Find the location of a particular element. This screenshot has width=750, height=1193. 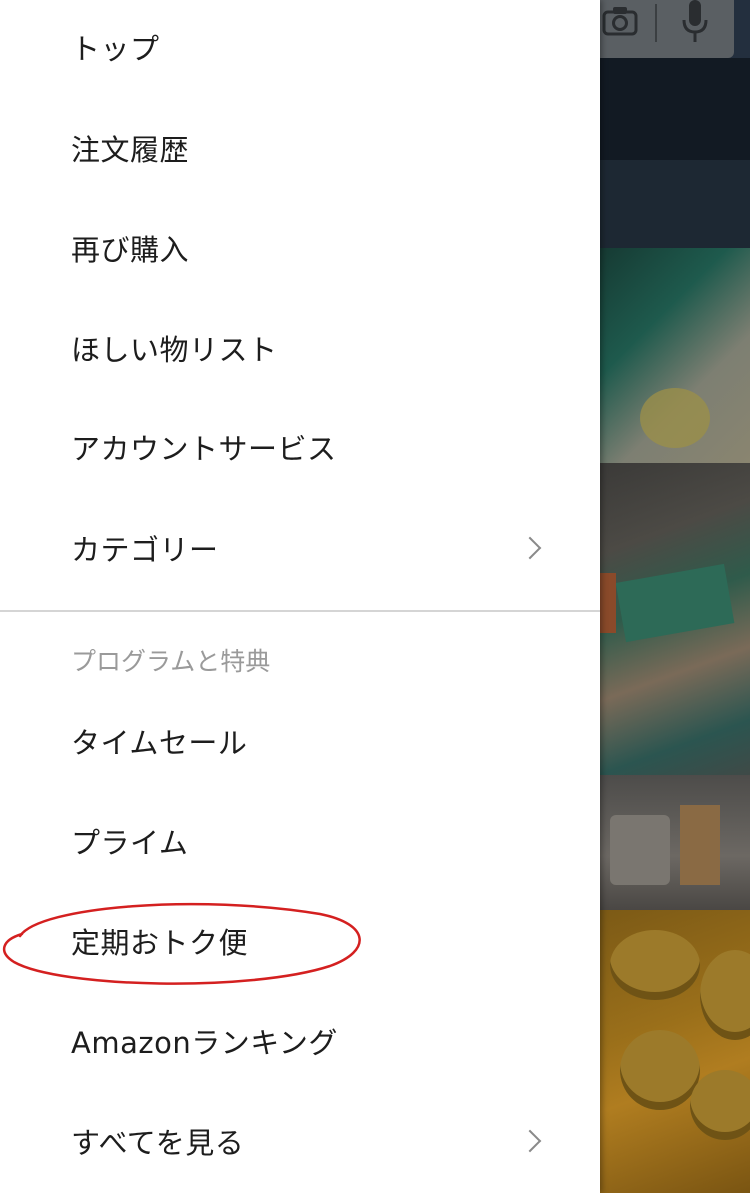

menu-item-subscribe-and-save: 定期おトク便 is located at coordinates (300, 941).